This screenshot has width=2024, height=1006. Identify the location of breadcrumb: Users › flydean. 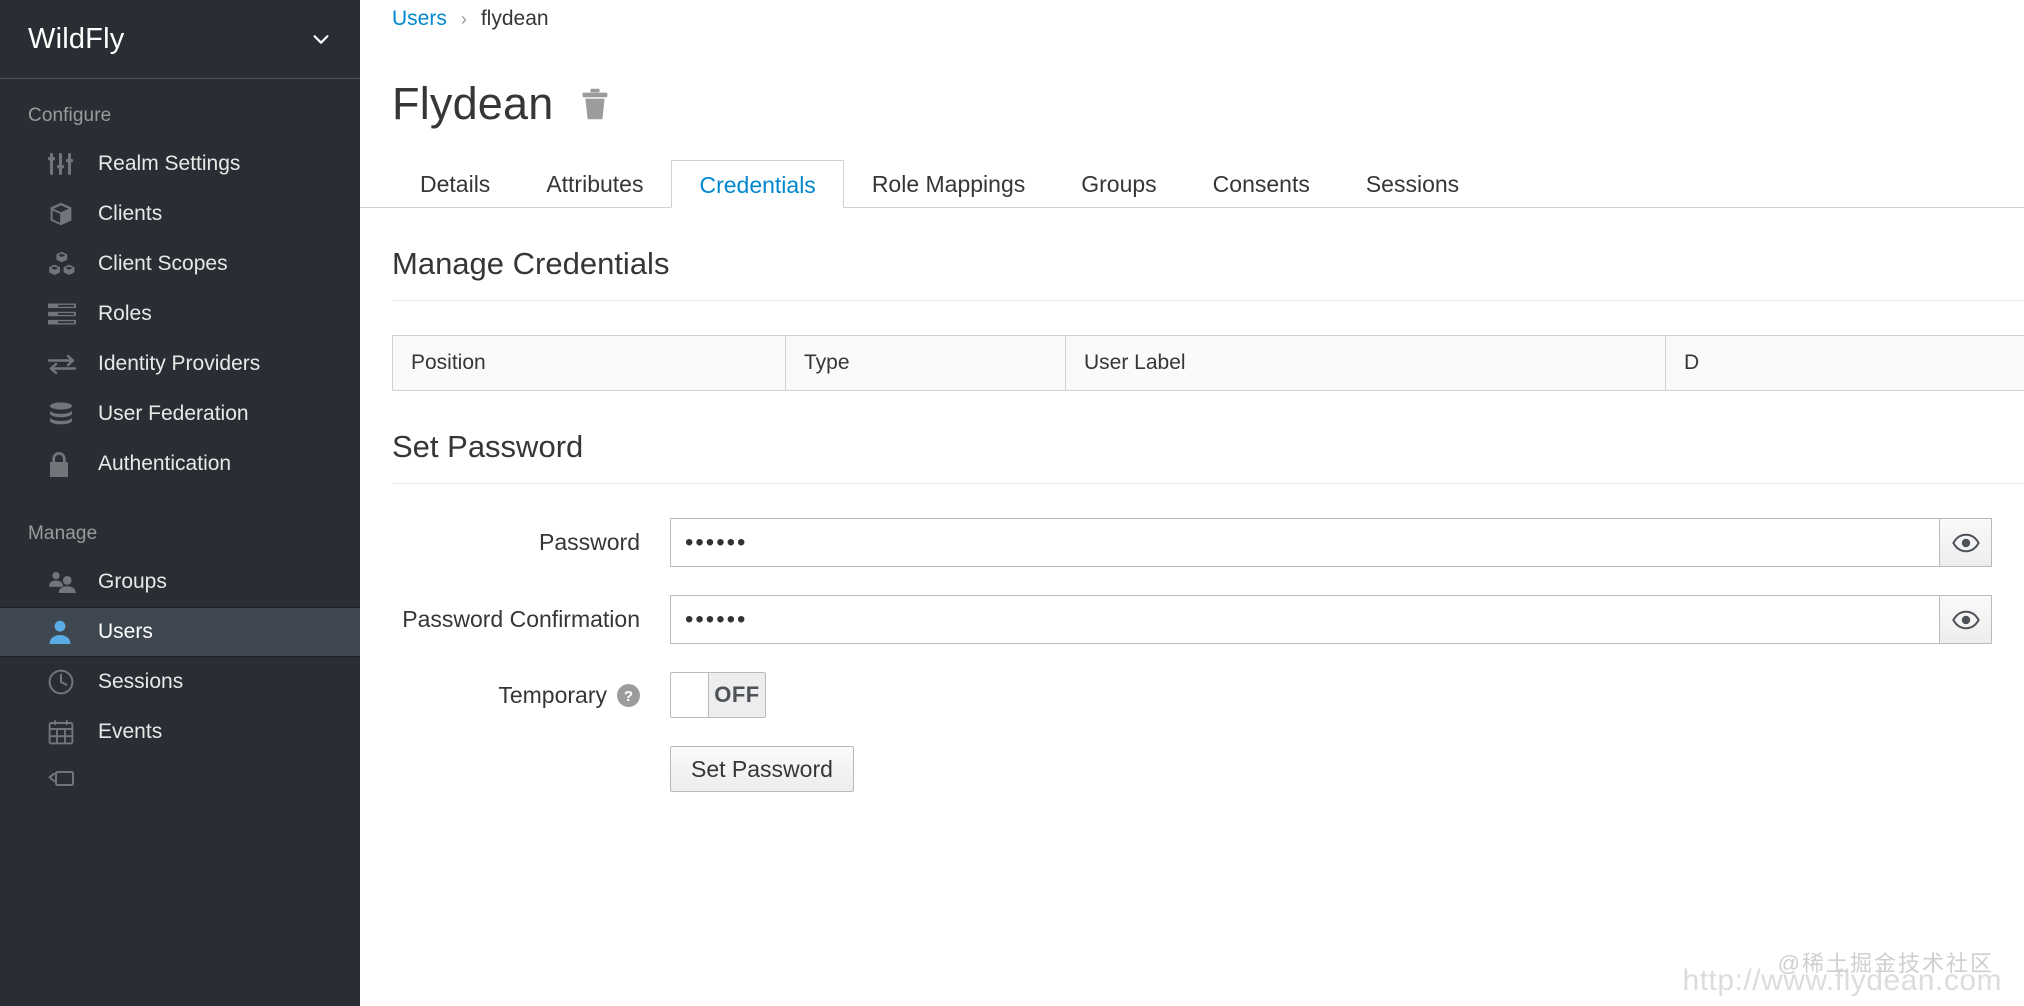
(1192, 18).